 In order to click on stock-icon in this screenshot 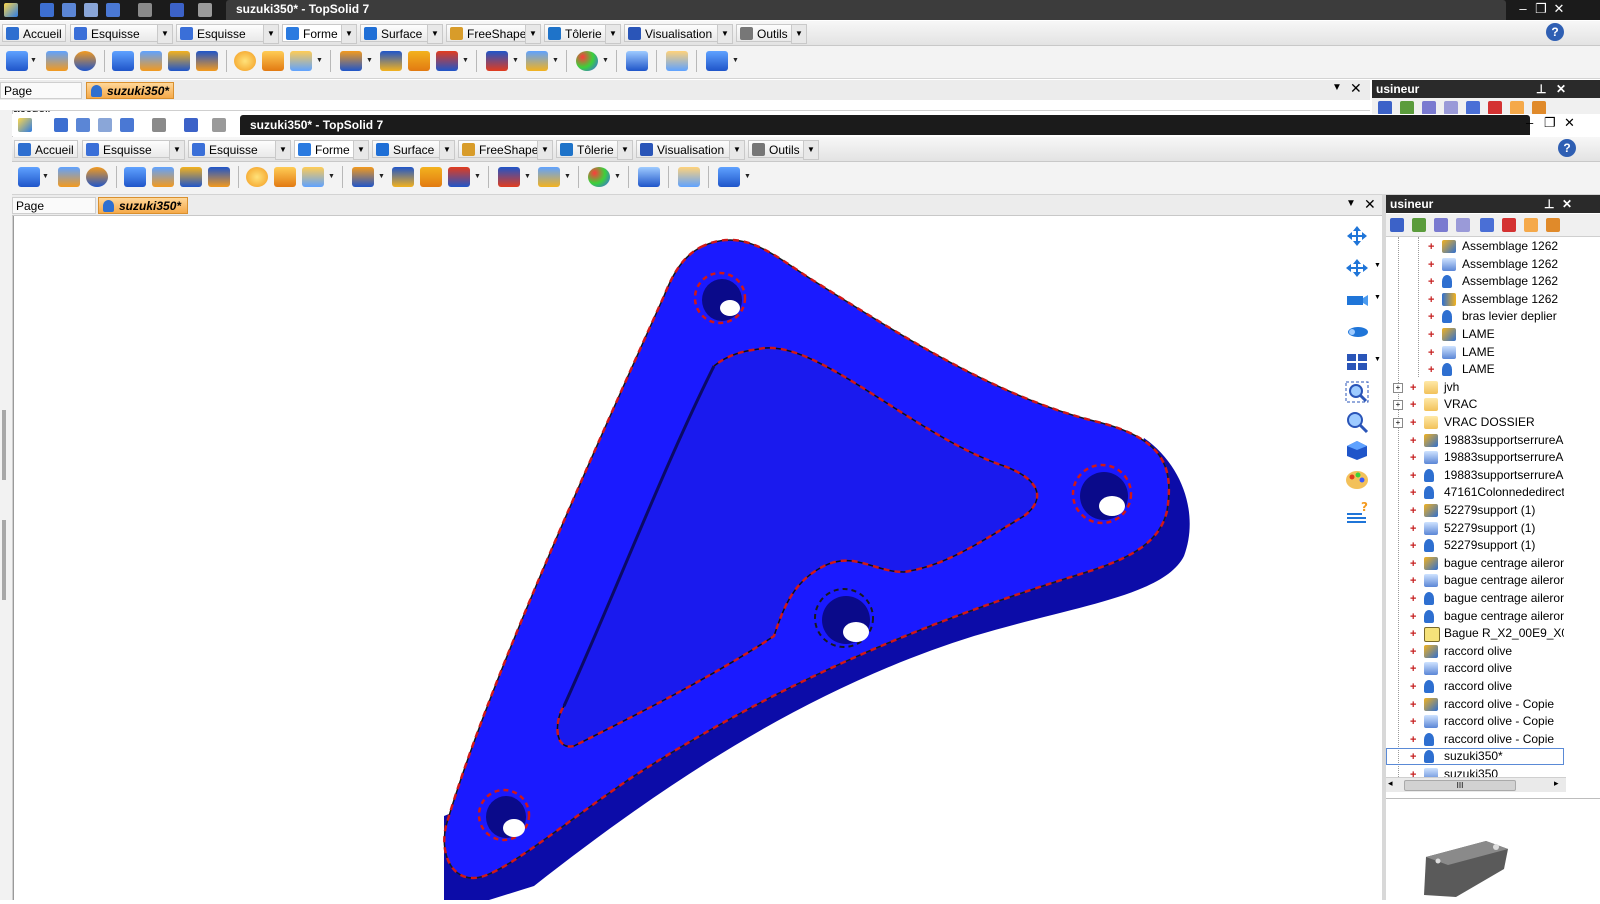, I will do `click(677, 61)`.